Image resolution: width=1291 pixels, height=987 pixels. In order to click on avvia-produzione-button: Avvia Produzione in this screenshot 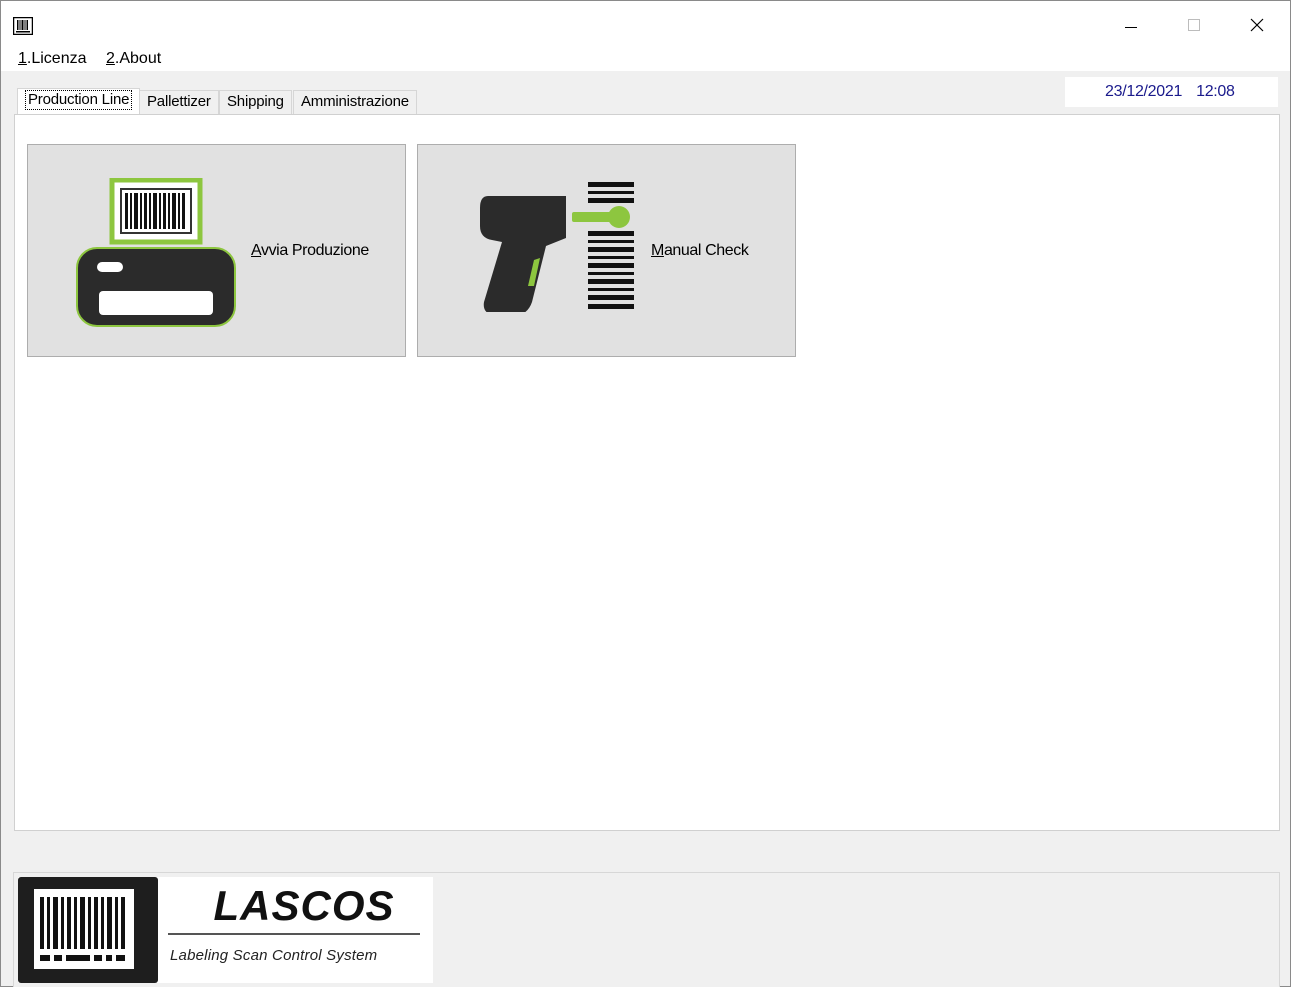, I will do `click(216, 250)`.